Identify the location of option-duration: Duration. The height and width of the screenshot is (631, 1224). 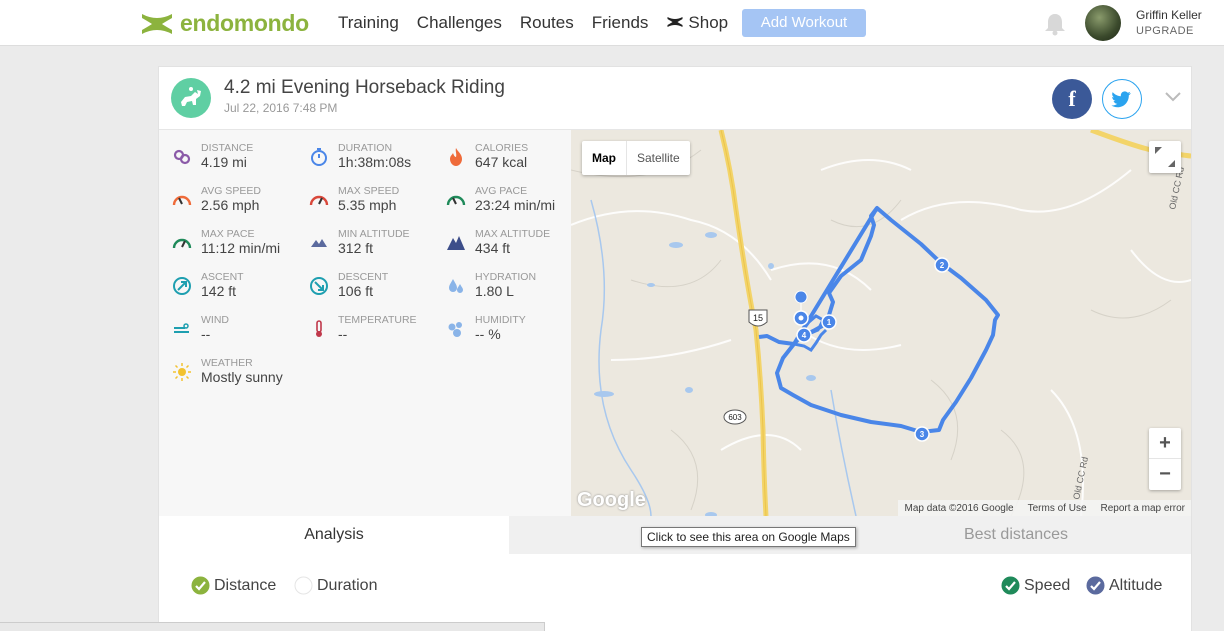
(335, 585).